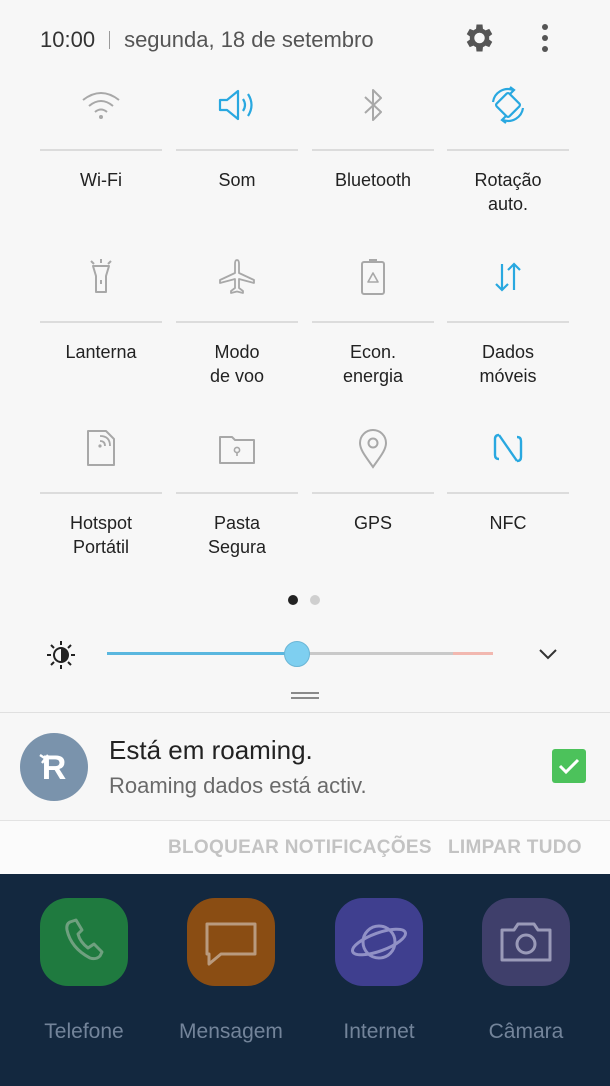 The height and width of the screenshot is (1086, 610). Describe the element at coordinates (508, 448) in the screenshot. I see `nfc-icon` at that location.